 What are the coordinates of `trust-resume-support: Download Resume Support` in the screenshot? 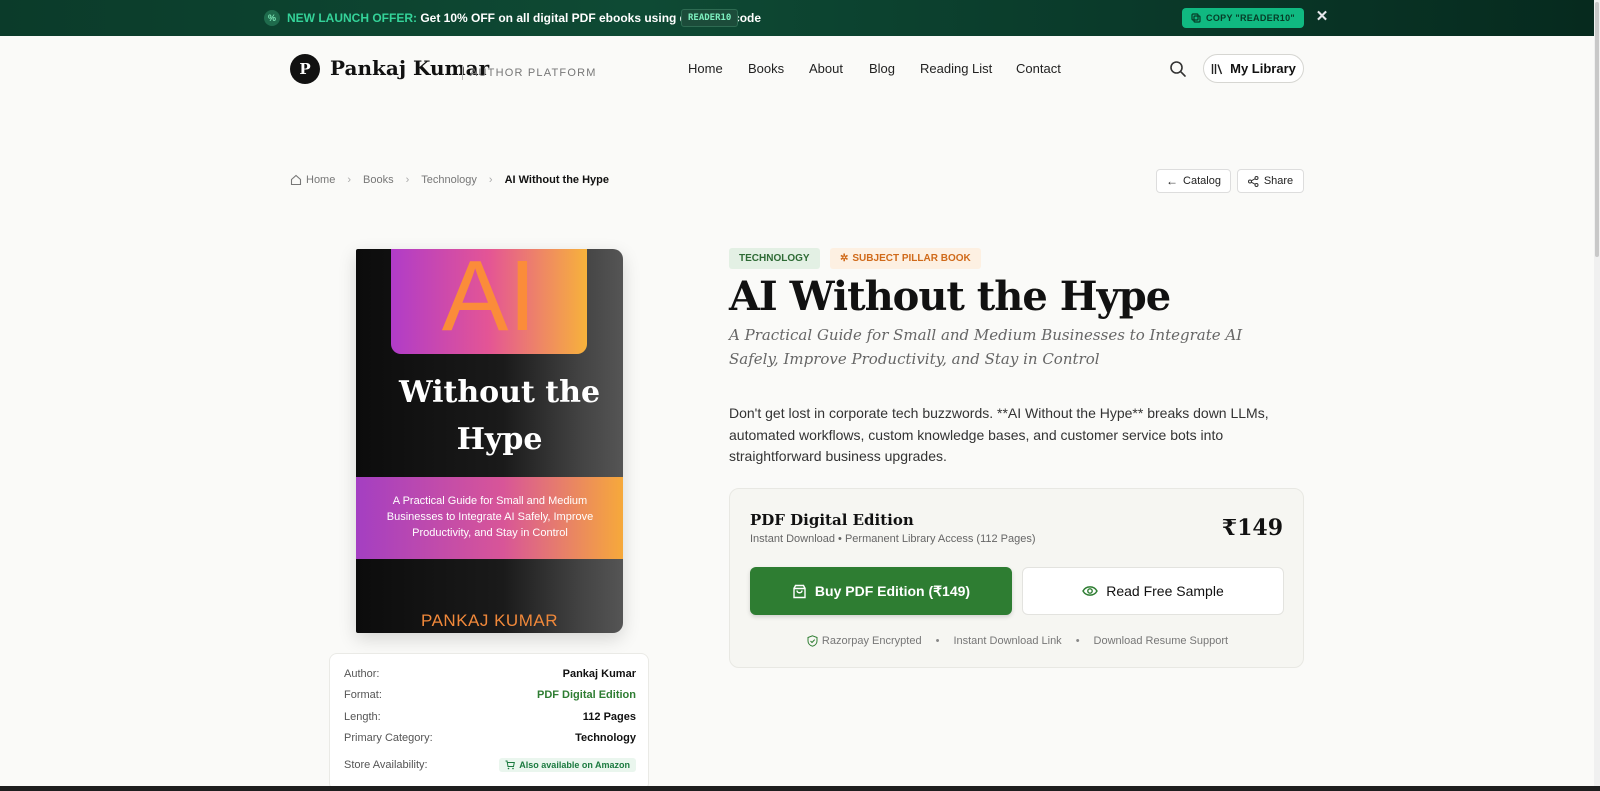 It's located at (1161, 641).